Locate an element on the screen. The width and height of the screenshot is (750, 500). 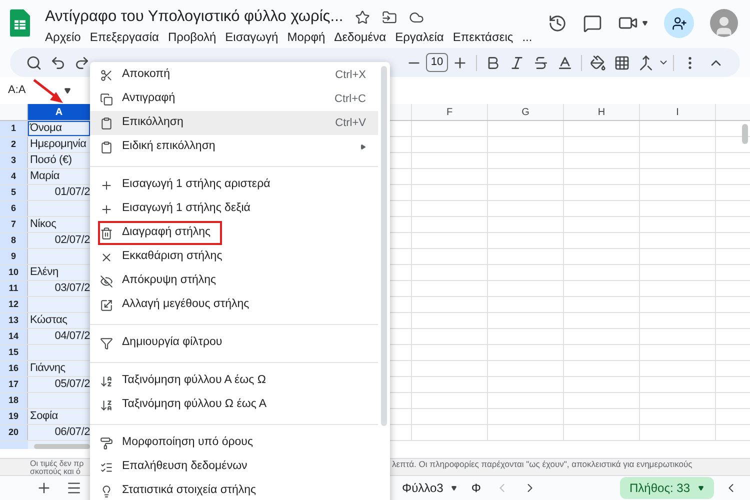
row-header: 8 is located at coordinates (14, 240).